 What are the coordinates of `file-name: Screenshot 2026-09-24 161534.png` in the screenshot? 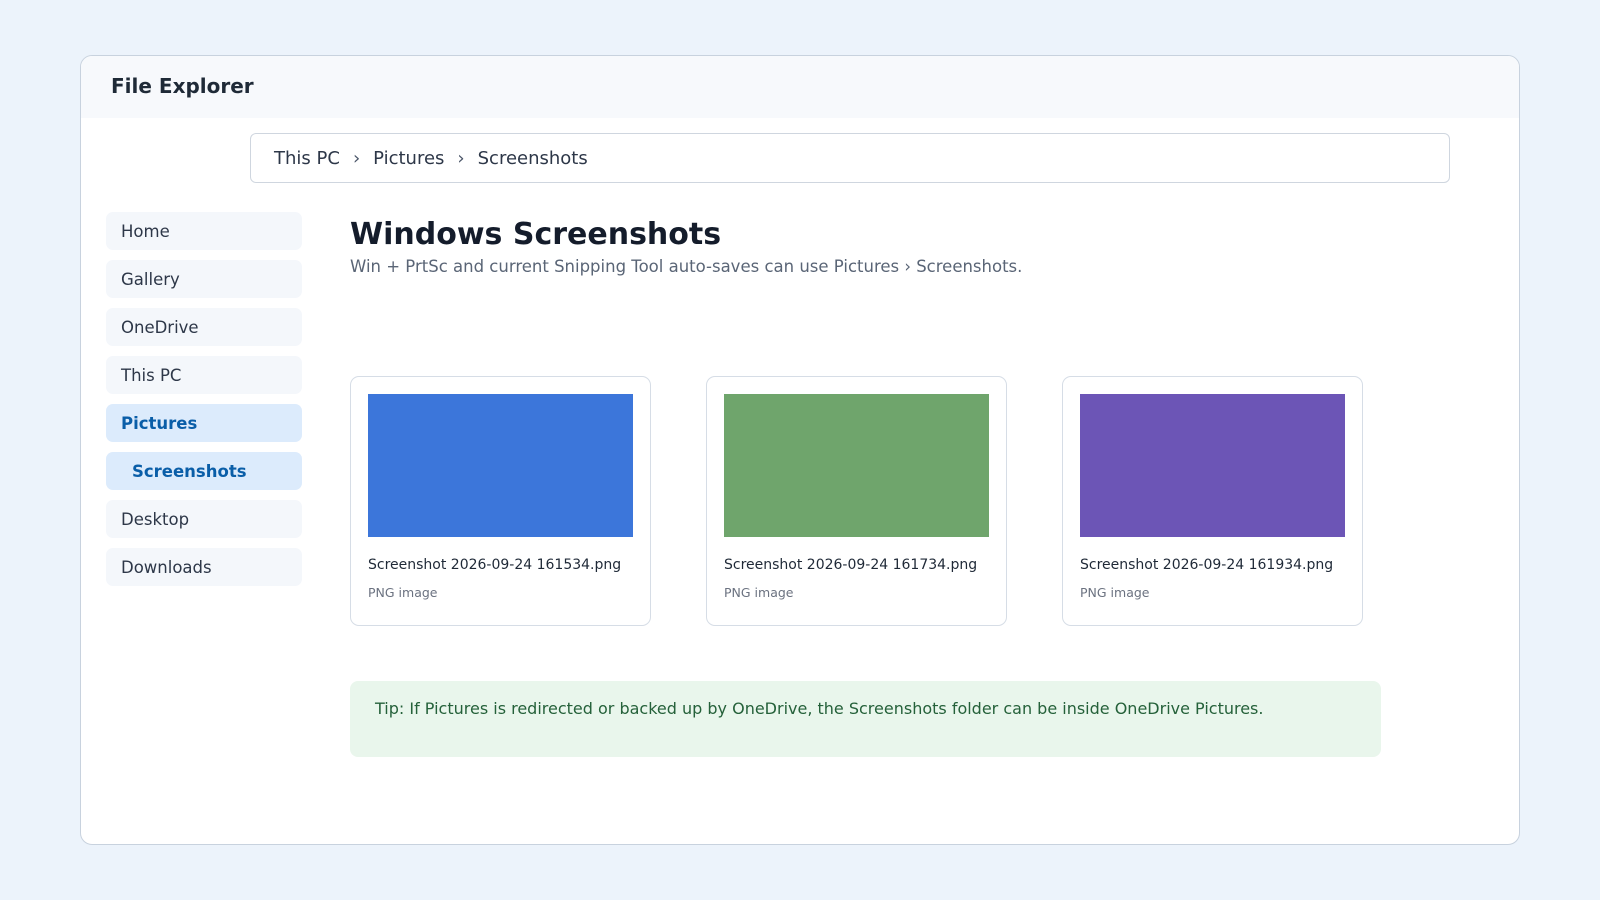 It's located at (495, 565).